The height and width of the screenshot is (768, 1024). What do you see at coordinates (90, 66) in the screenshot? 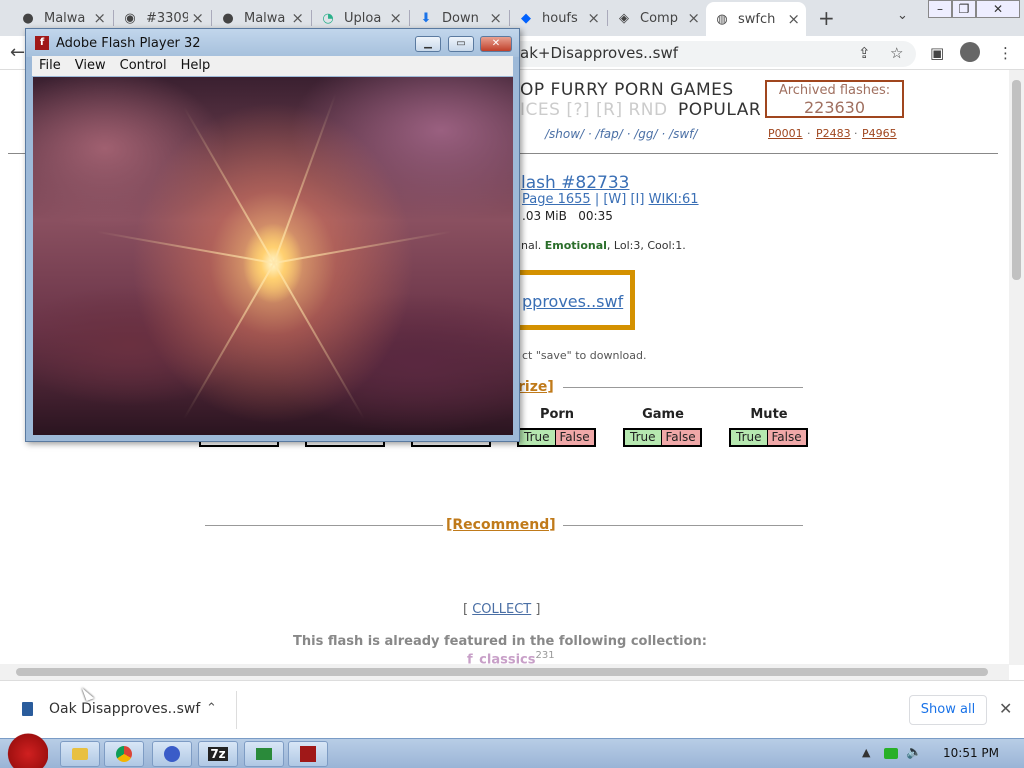
I see `menu-view: View` at bounding box center [90, 66].